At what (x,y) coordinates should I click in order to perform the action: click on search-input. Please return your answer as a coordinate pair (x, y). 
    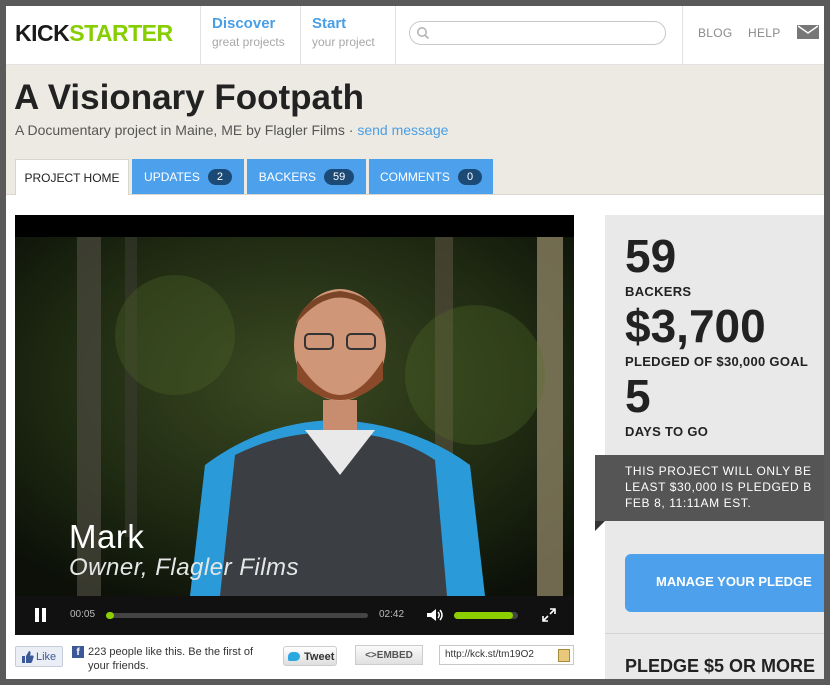
    Looking at the image, I should click on (548, 33).